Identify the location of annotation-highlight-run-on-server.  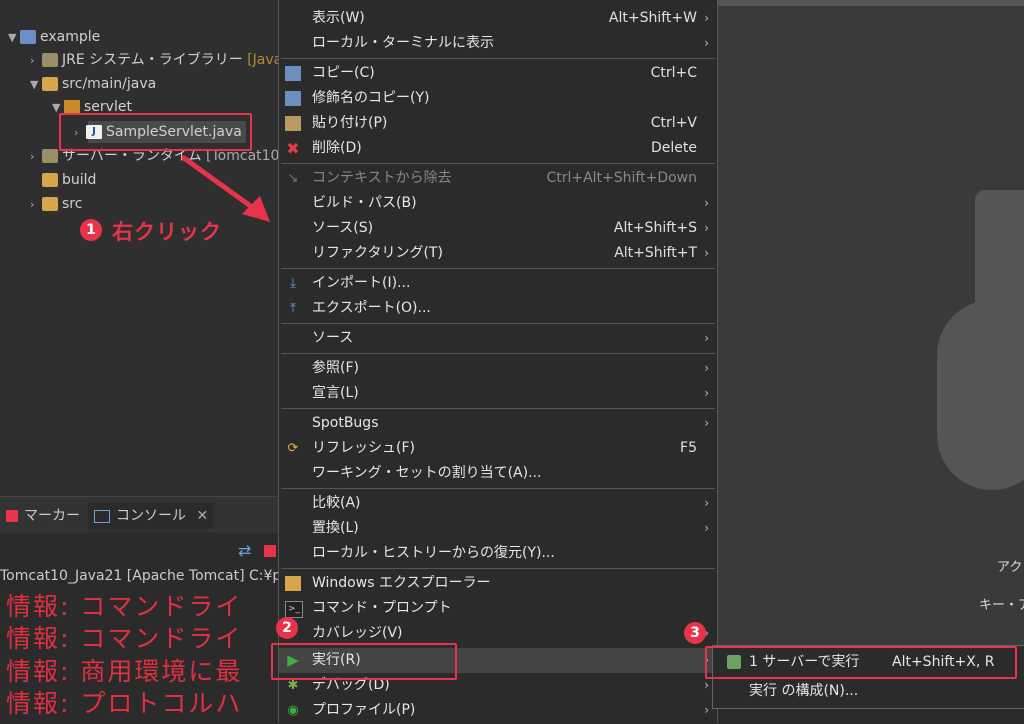
(861, 662).